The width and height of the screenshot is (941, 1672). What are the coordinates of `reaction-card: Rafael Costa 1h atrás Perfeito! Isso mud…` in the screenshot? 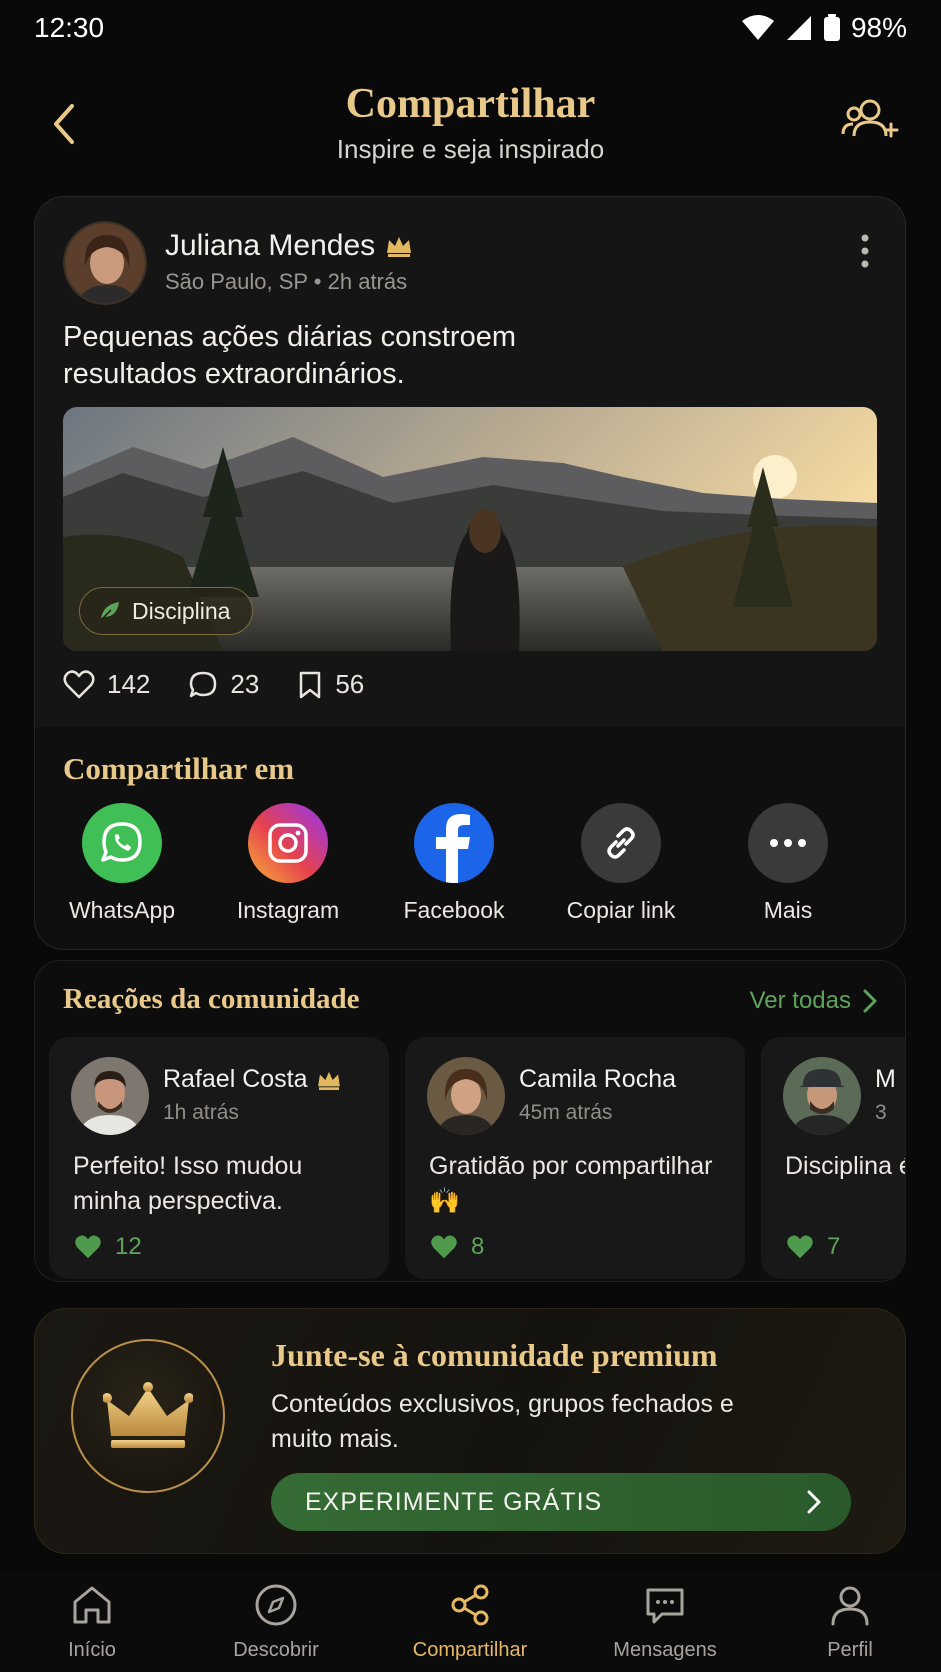 It's located at (219, 1158).